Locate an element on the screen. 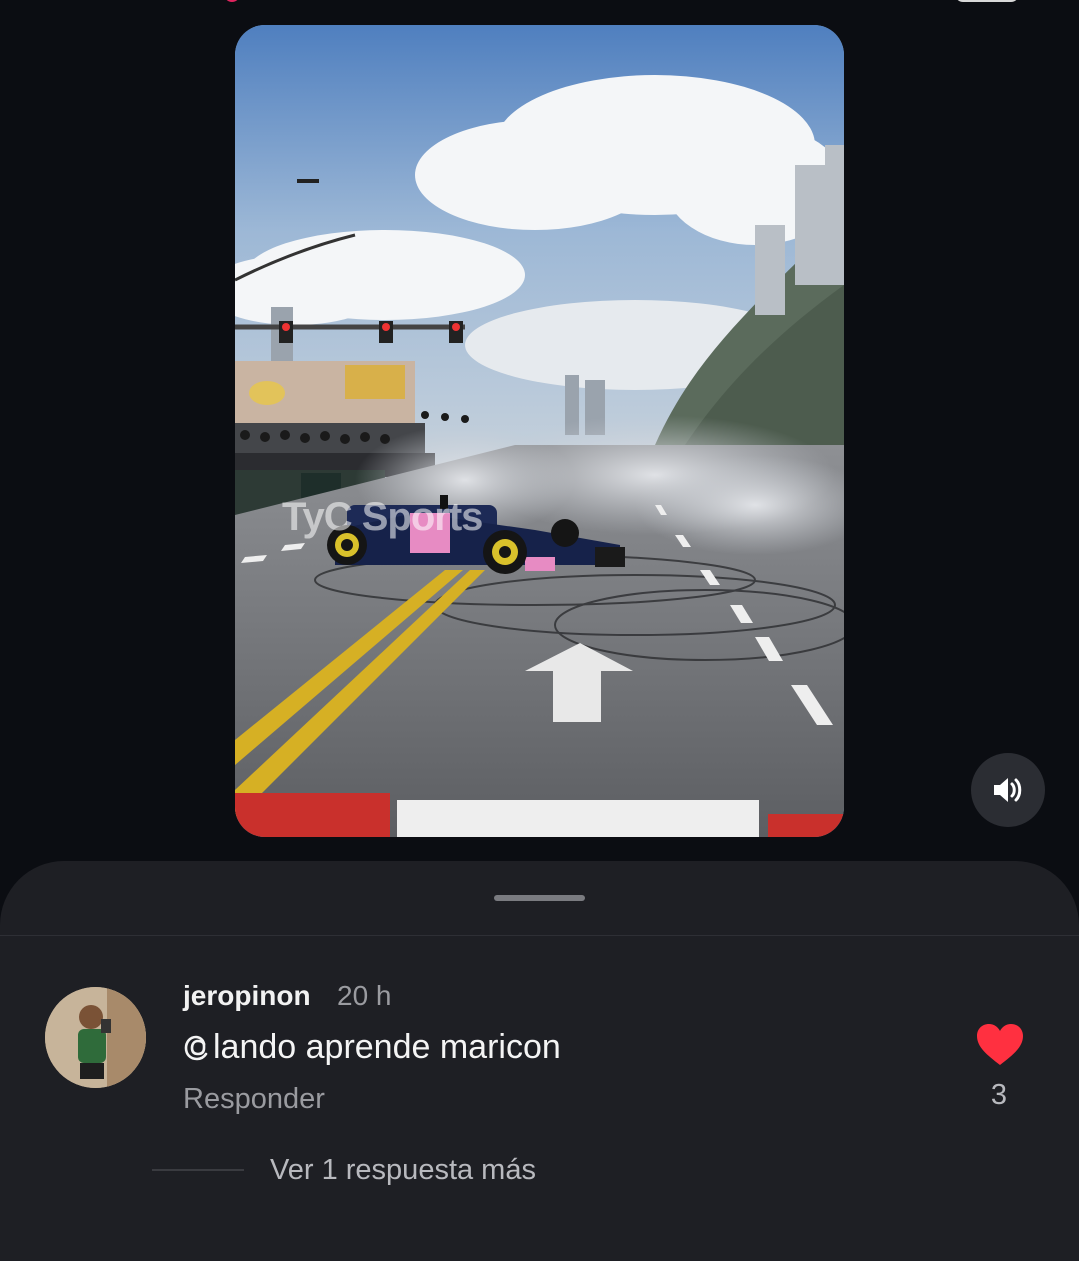 The image size is (1079, 1261). comment-username: jeropinon is located at coordinates (247, 996).